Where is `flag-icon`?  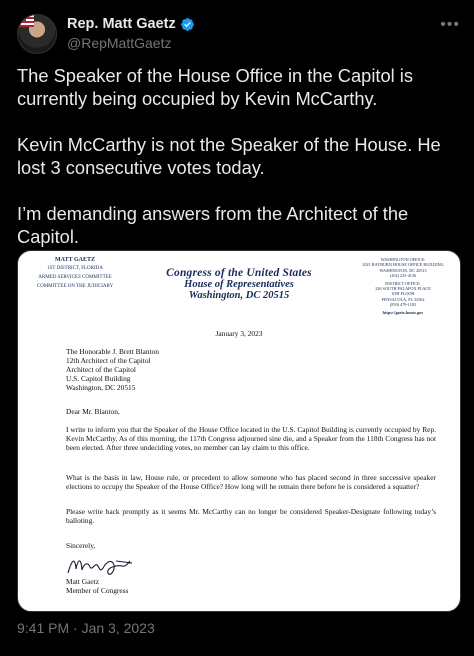 flag-icon is located at coordinates (26, 21).